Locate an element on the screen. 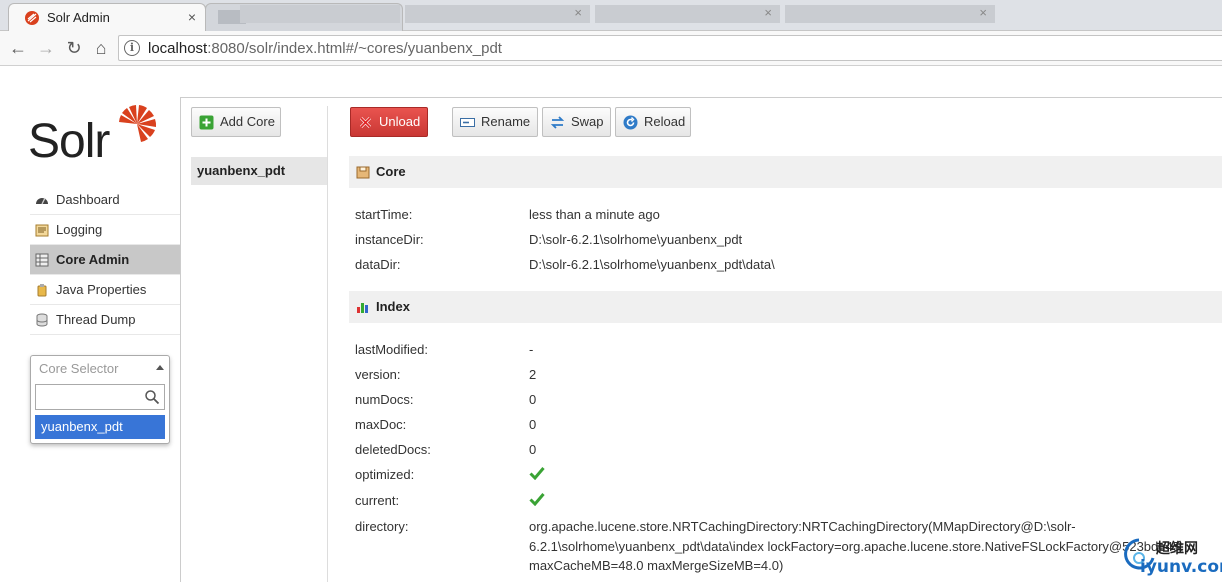 The height and width of the screenshot is (582, 1222). rename-button: Rename is located at coordinates (495, 122).